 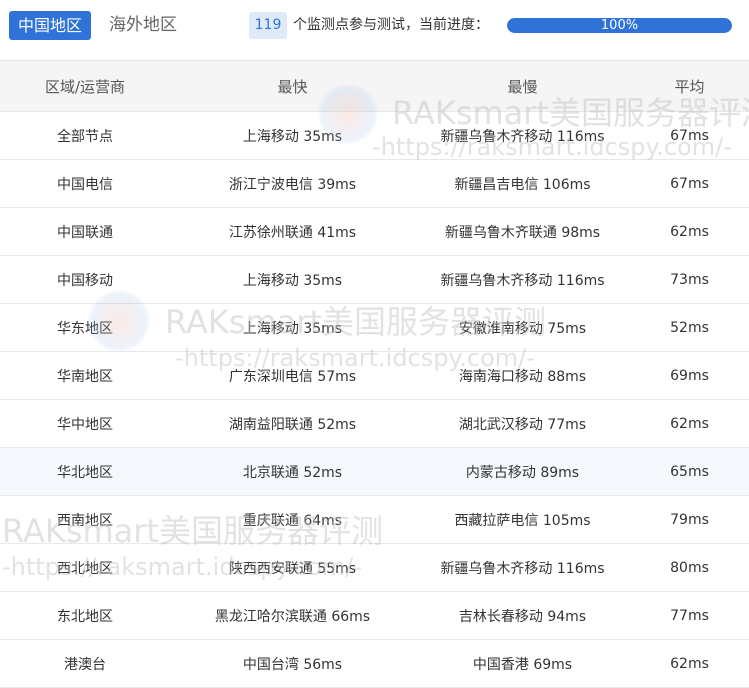 I want to click on cell-fastest: 浙江宁波电信 39ms, so click(x=292, y=184).